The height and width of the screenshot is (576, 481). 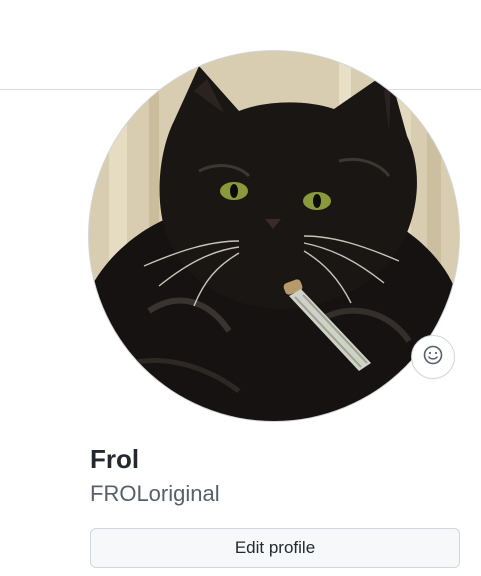 I want to click on set-status-button, so click(x=433, y=357).